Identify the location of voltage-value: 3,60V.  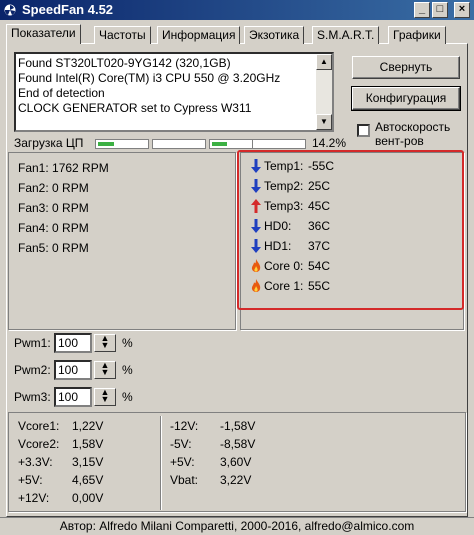
(236, 462).